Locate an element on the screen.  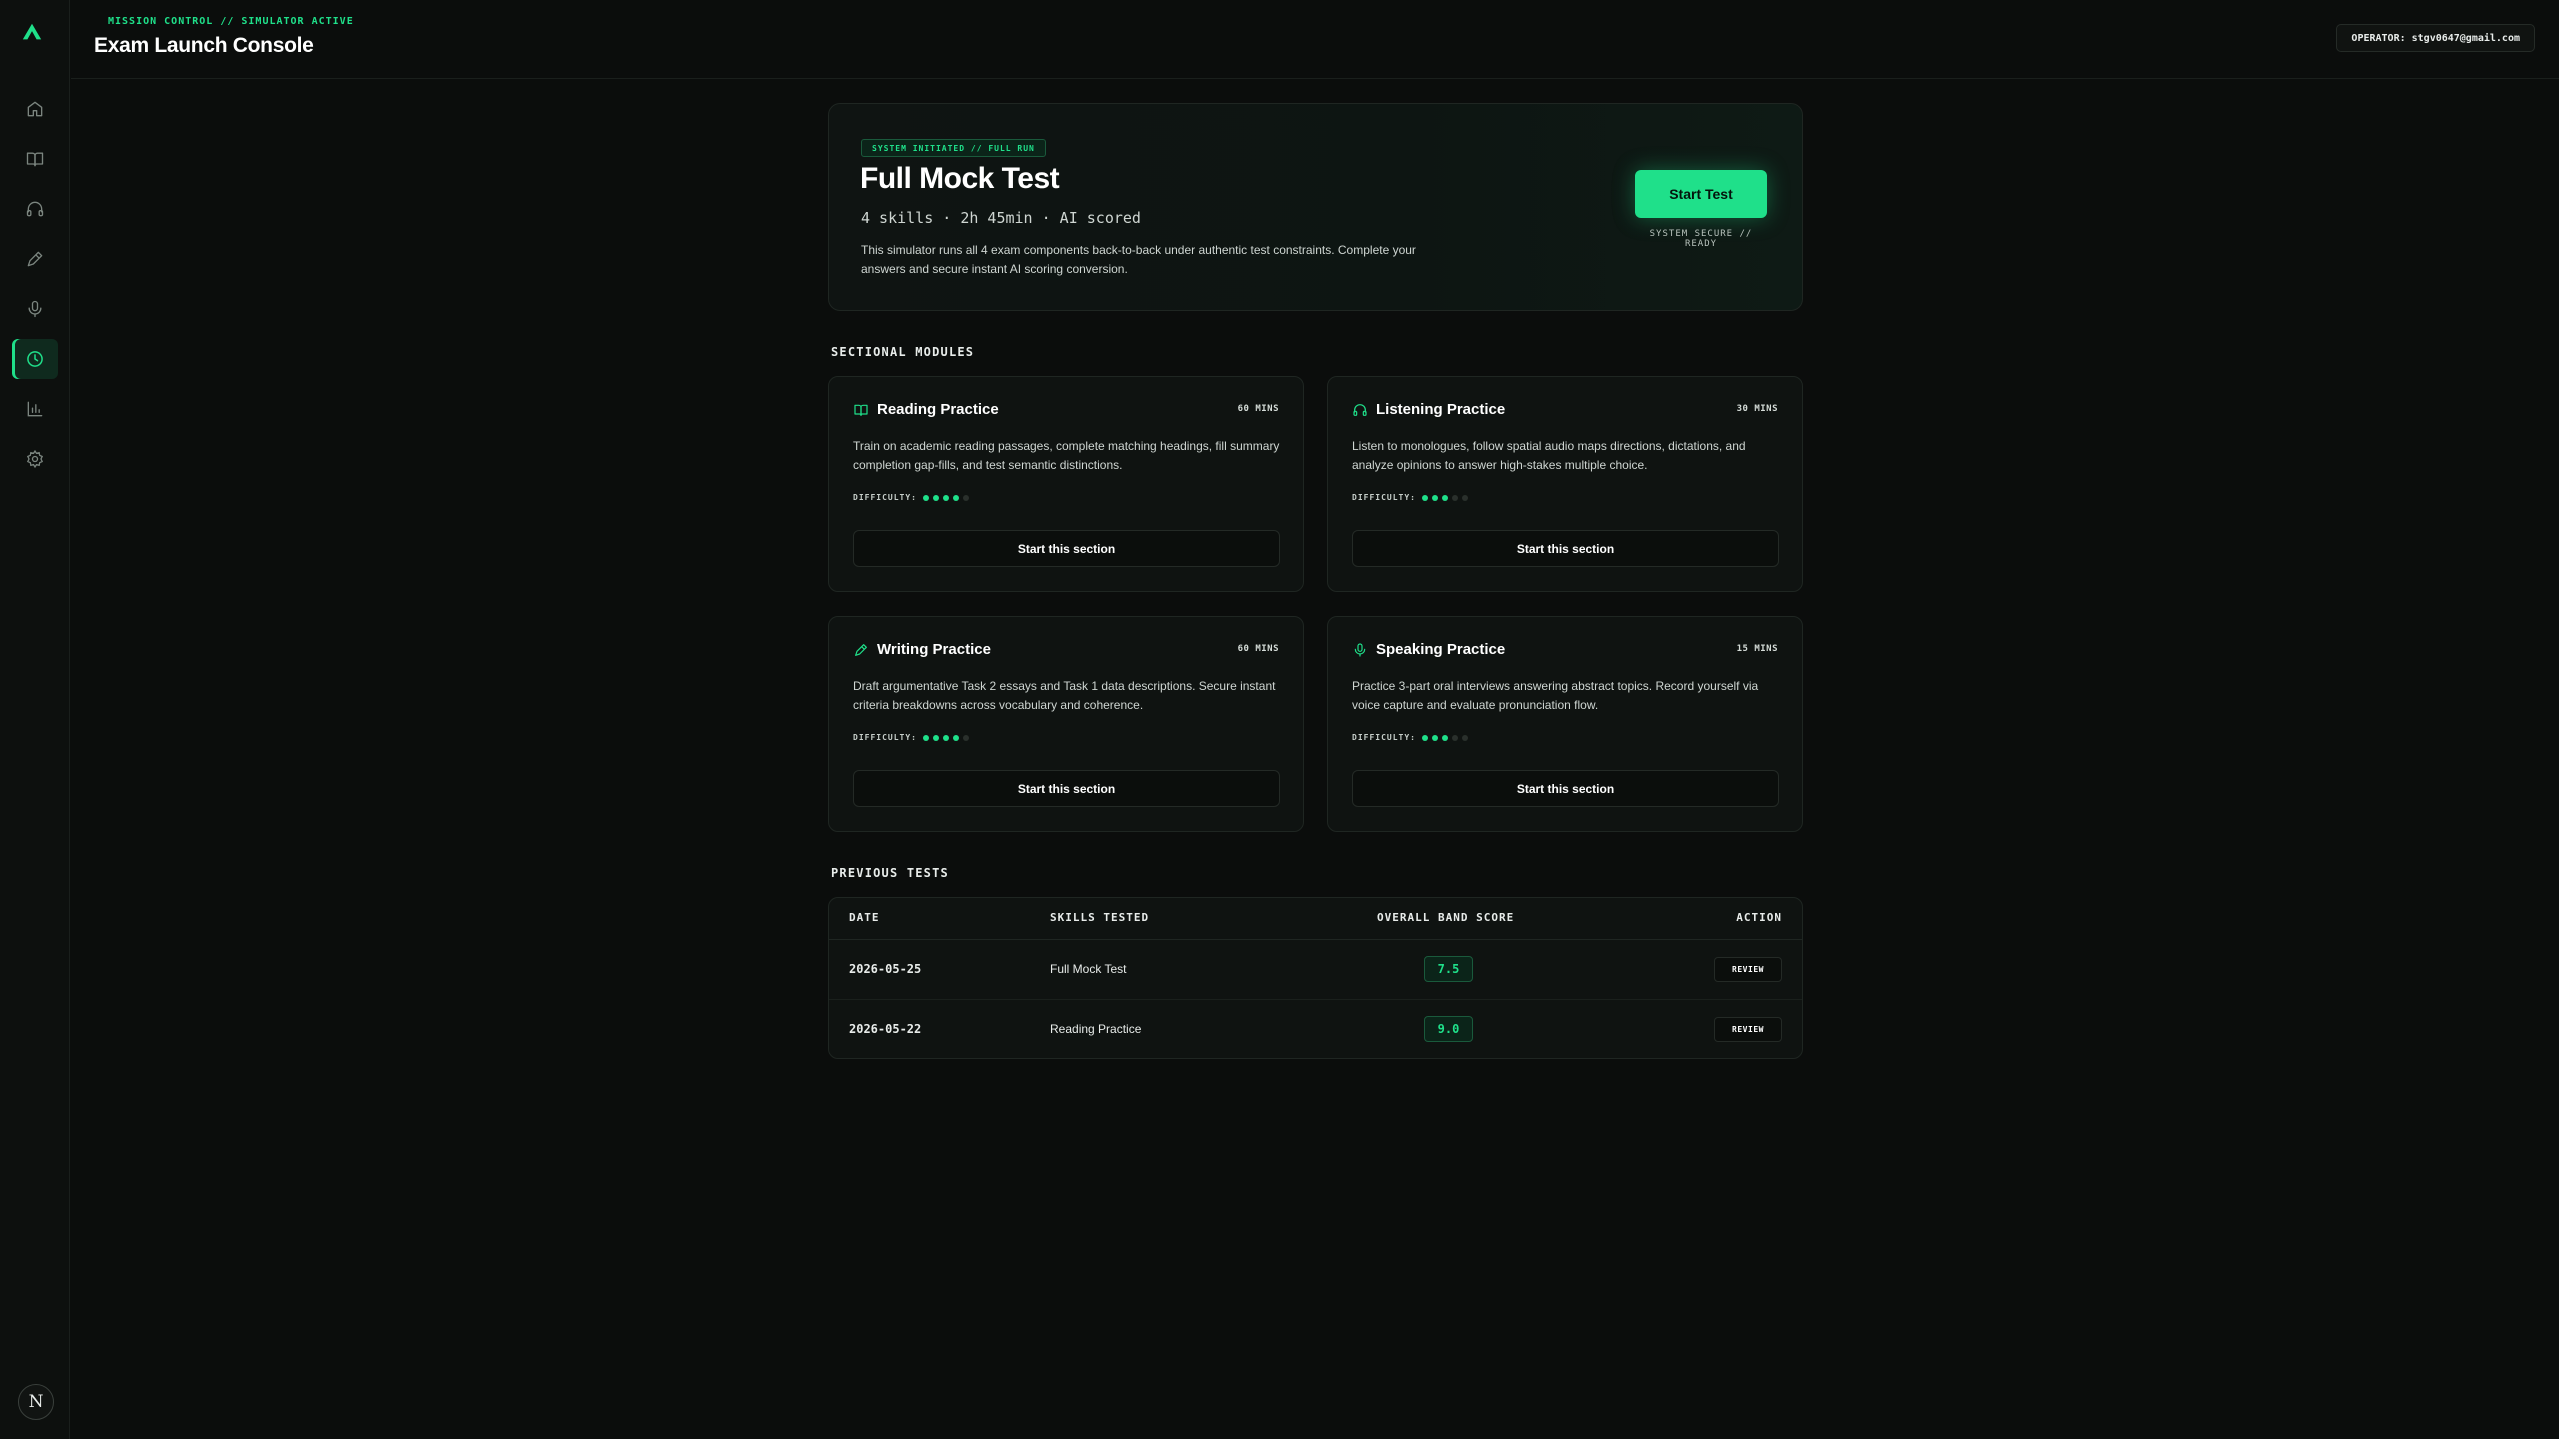
hero-title: Full Mock Test is located at coordinates (960, 178).